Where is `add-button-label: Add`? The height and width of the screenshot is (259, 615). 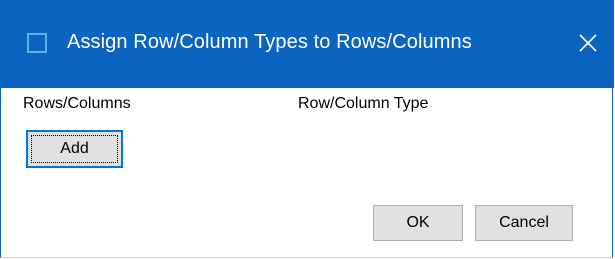
add-button-label: Add is located at coordinates (74, 148).